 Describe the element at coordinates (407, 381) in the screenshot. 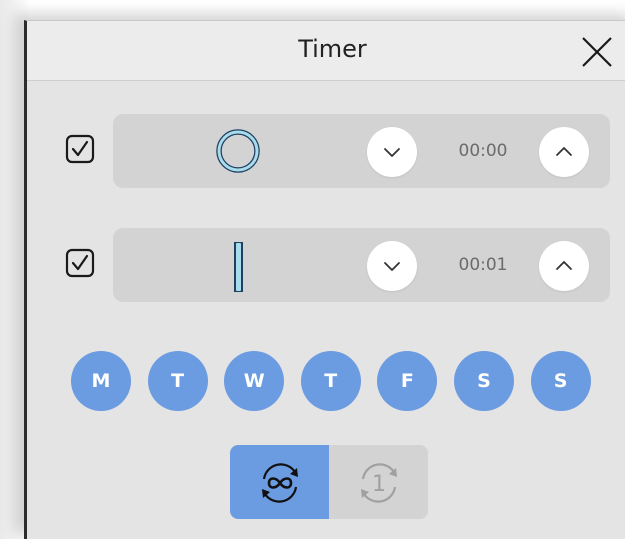

I see `day-friday-button: F` at that location.